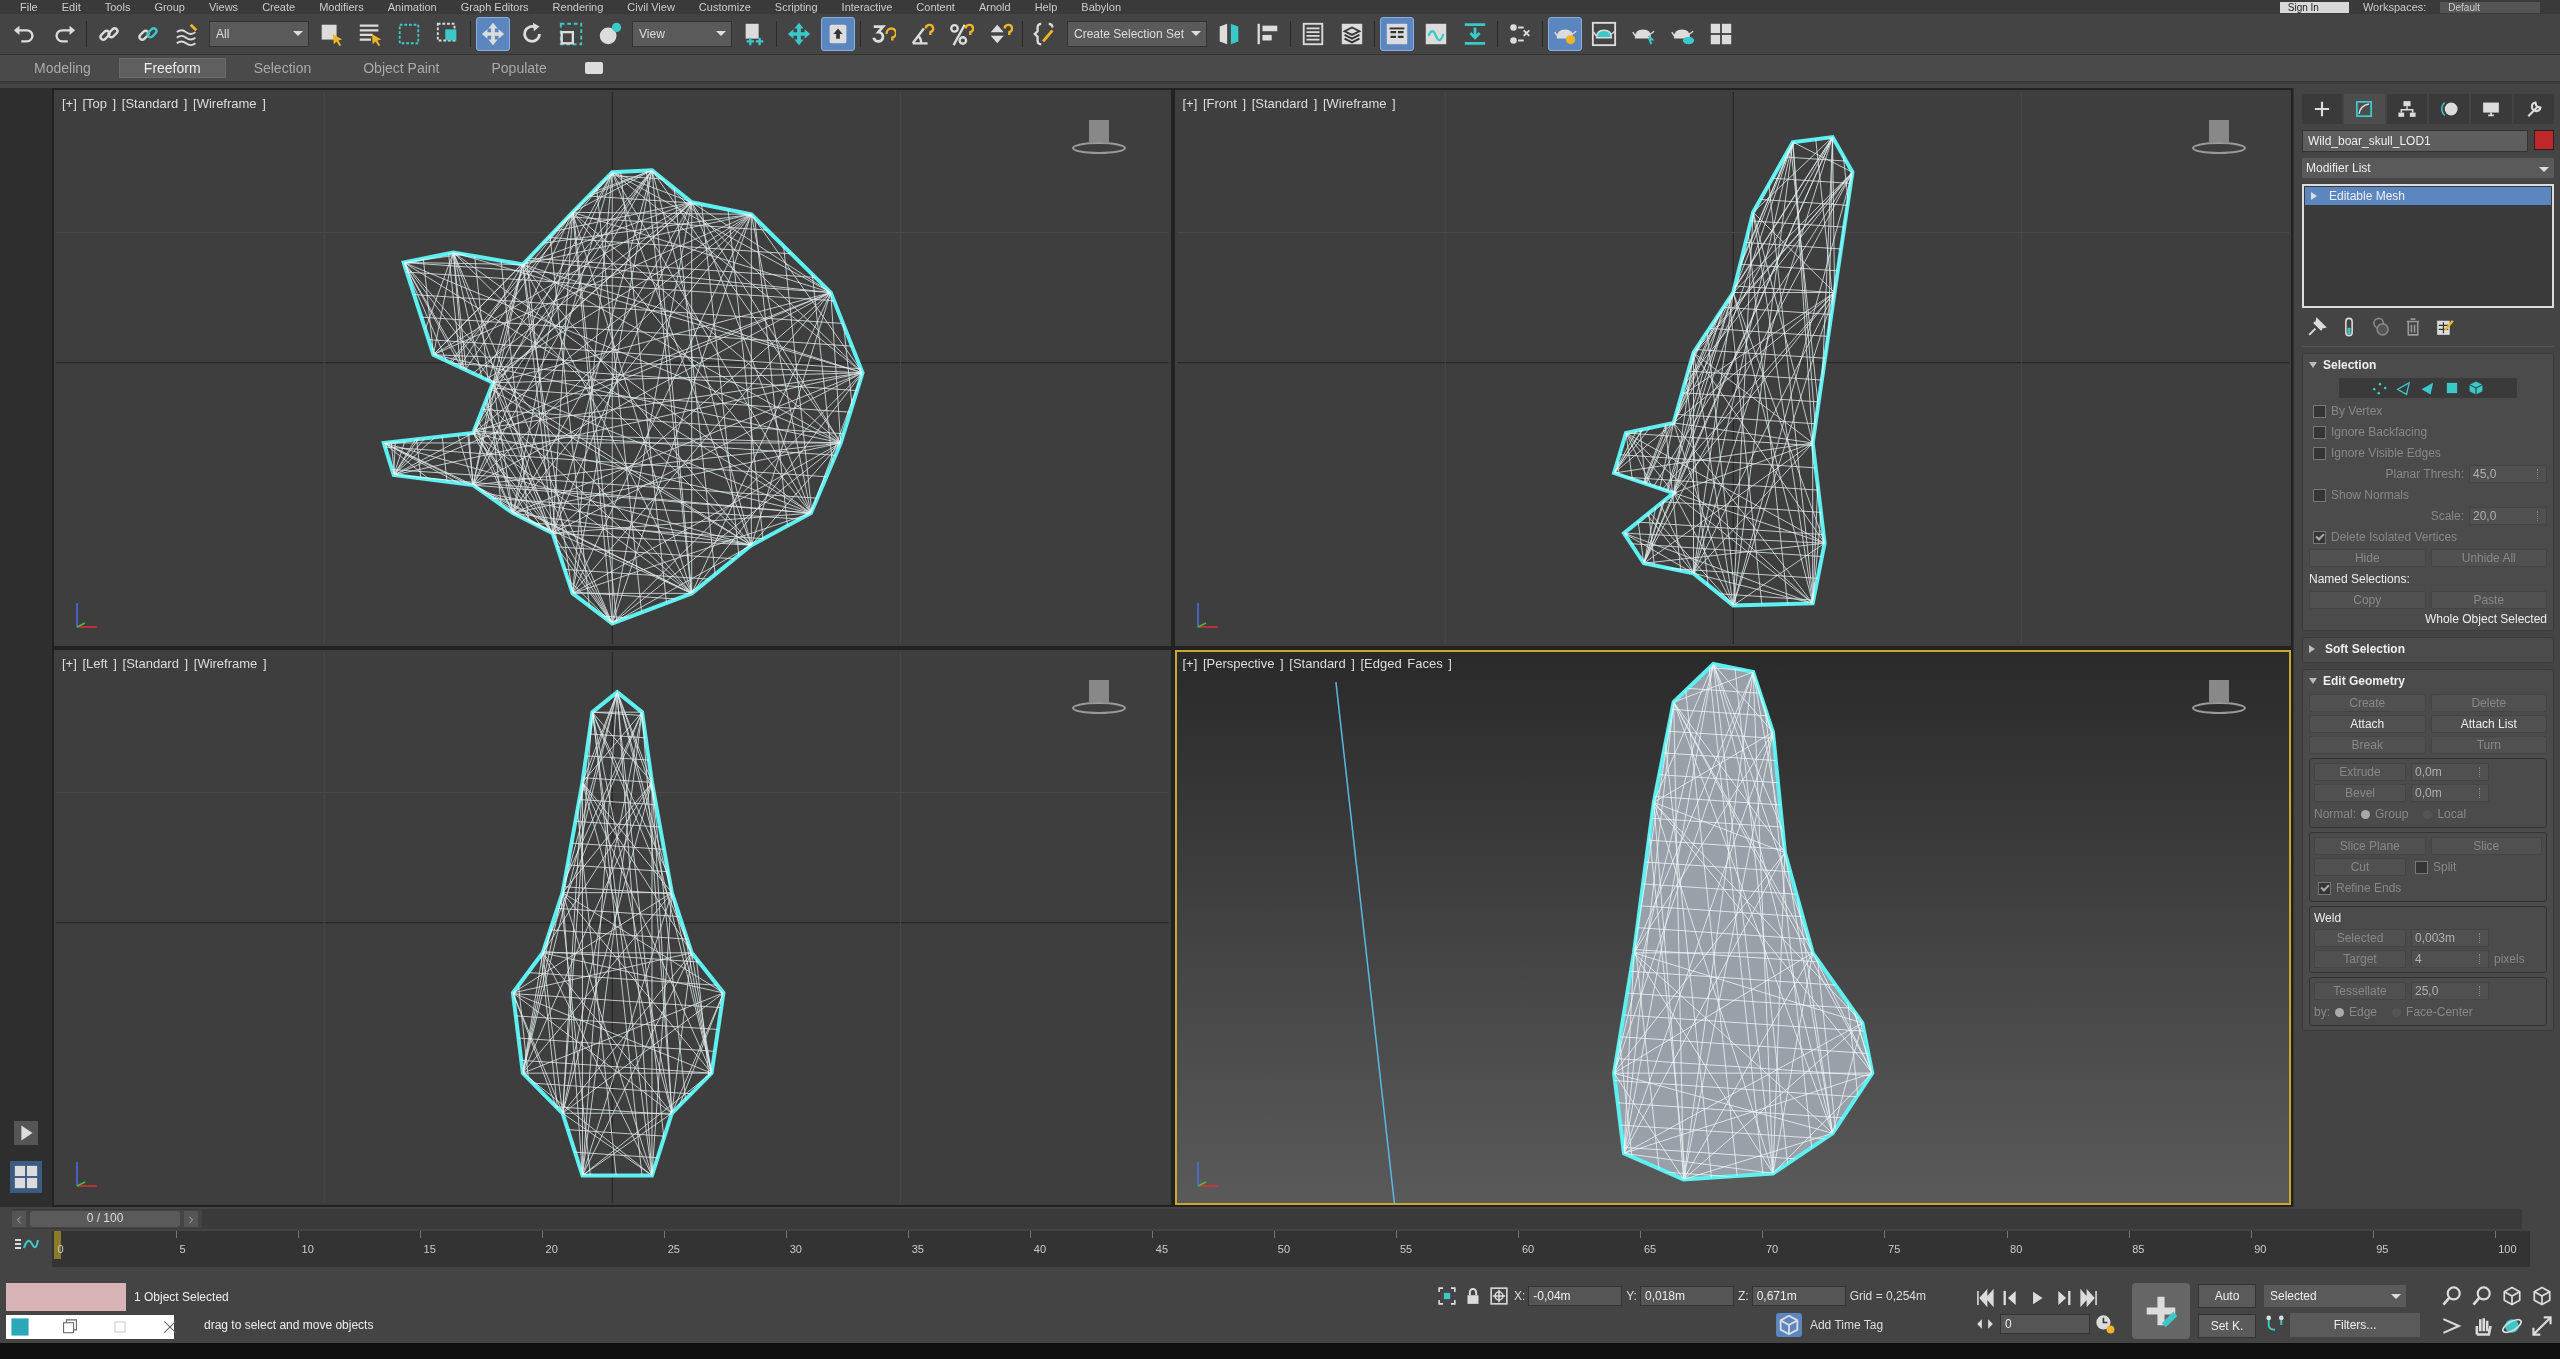 The image size is (2560, 1359). What do you see at coordinates (1289, 103) in the screenshot?
I see `viewport-label: [+] [Front ] [Standard ] [Wireframe ]` at bounding box center [1289, 103].